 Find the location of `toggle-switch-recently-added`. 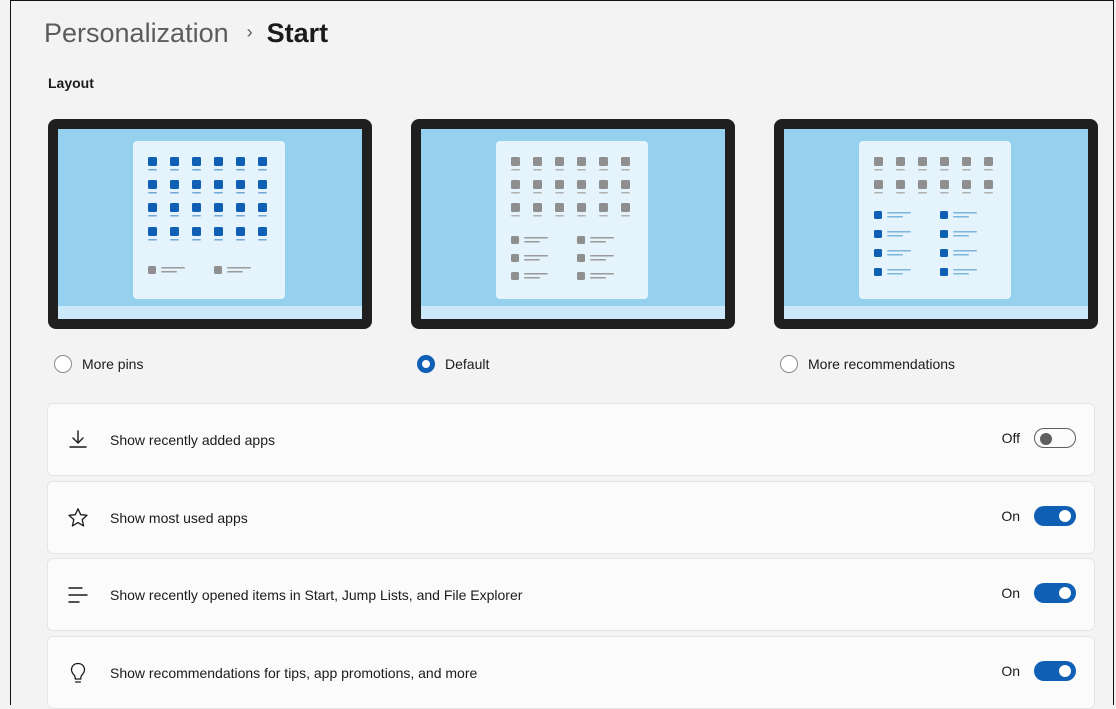

toggle-switch-recently-added is located at coordinates (1055, 438).